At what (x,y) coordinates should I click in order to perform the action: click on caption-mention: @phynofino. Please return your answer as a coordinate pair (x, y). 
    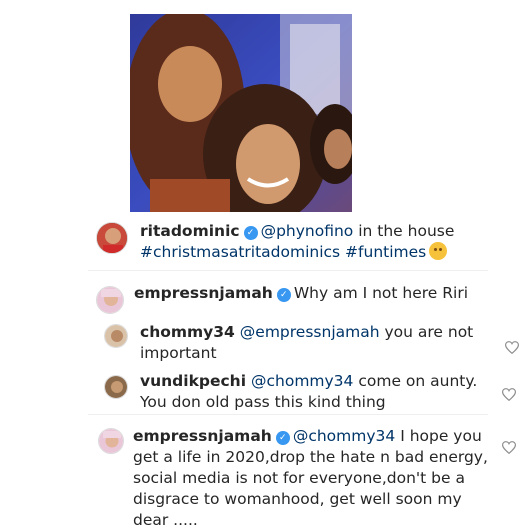
    Looking at the image, I should click on (307, 231).